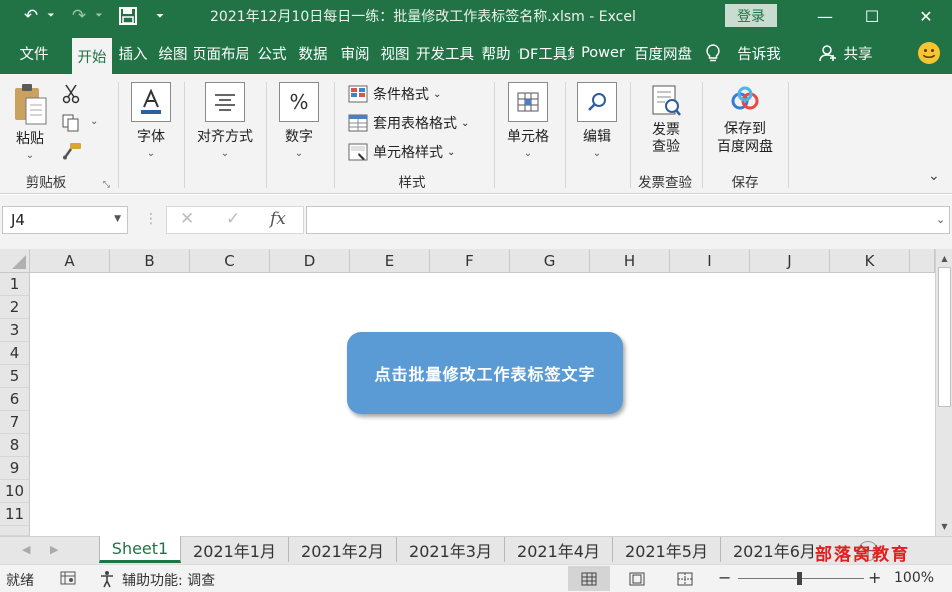  What do you see at coordinates (117, 219) in the screenshot?
I see `name-box-dropdown-icon: ▼` at bounding box center [117, 219].